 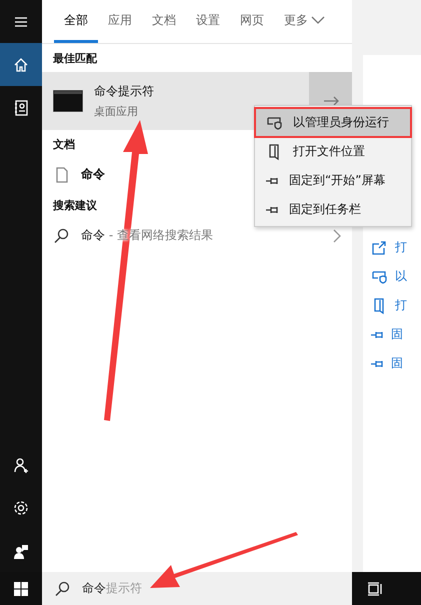 What do you see at coordinates (75, 58) in the screenshot?
I see `section-heading: 最佳匹配` at bounding box center [75, 58].